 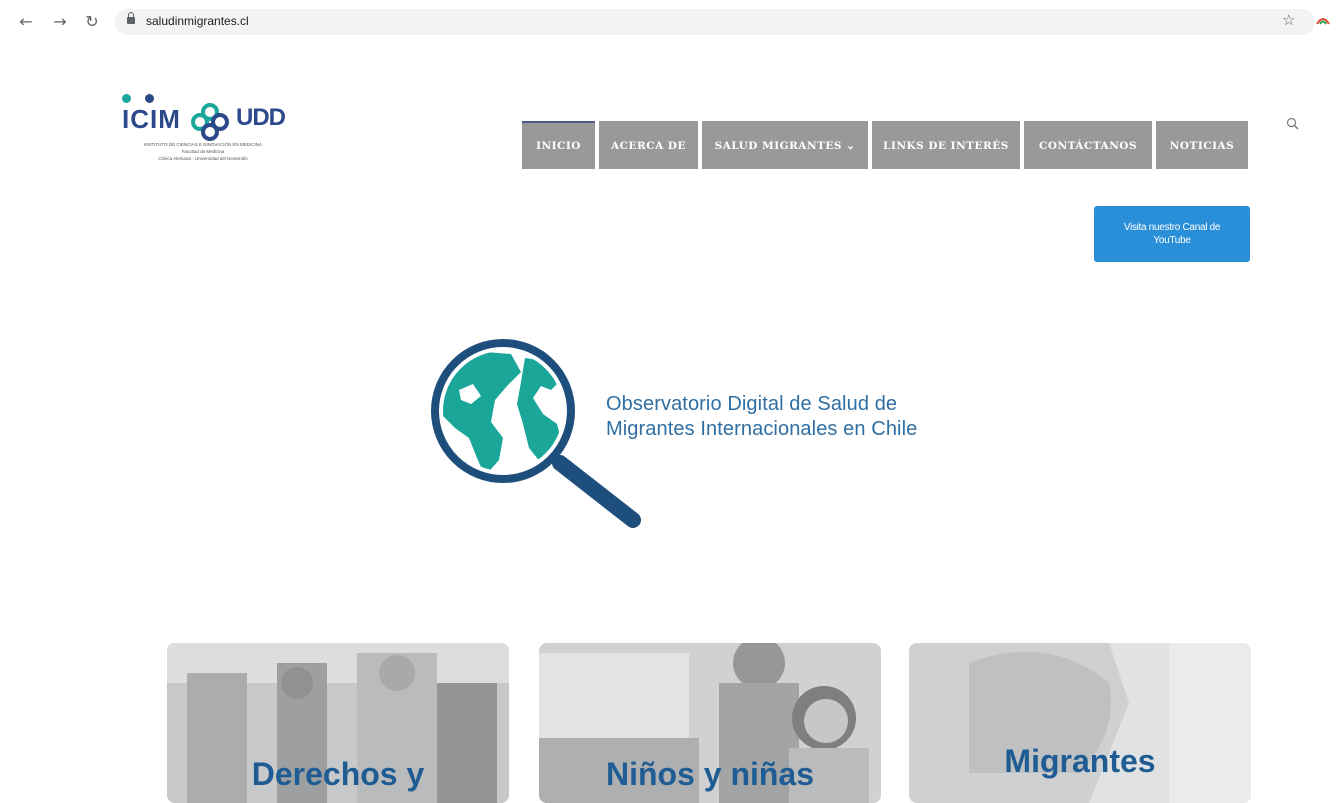 What do you see at coordinates (946, 145) in the screenshot?
I see `nav-item-links: LINKS DE INTERÉS` at bounding box center [946, 145].